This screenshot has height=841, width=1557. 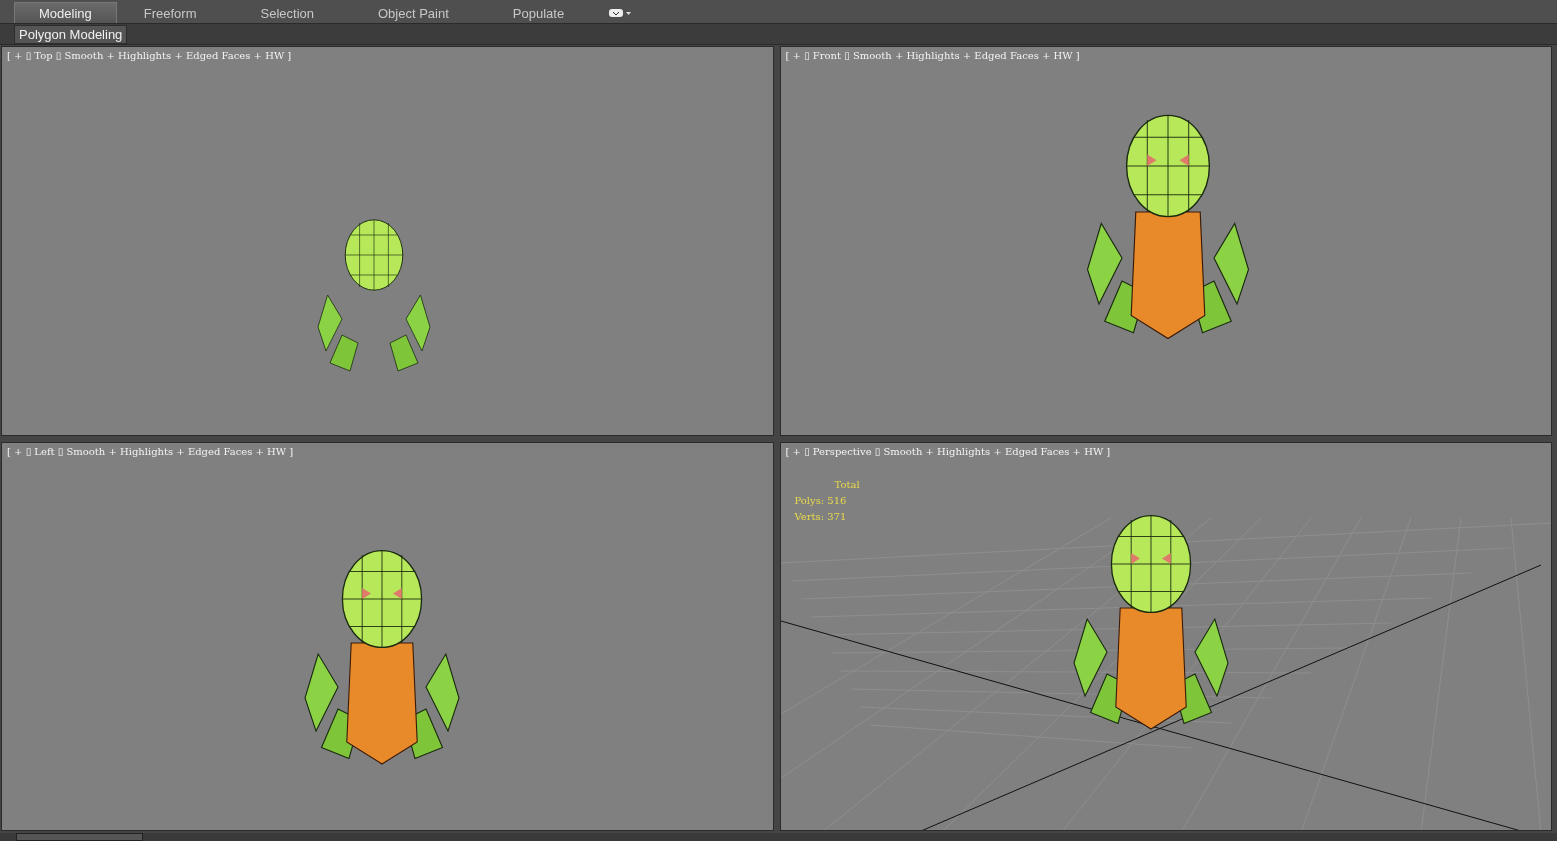 I want to click on ribbon-tab: Modeling, so click(x=65, y=12).